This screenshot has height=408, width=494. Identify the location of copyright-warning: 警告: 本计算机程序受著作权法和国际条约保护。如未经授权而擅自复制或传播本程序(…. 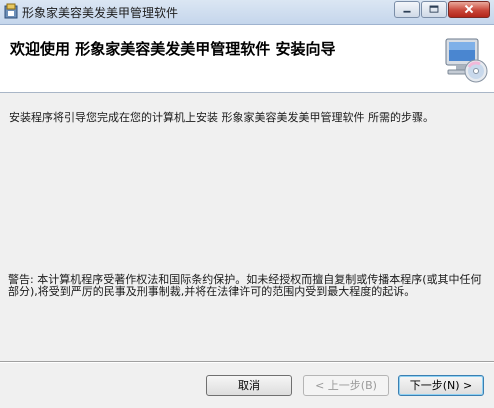
(245, 285).